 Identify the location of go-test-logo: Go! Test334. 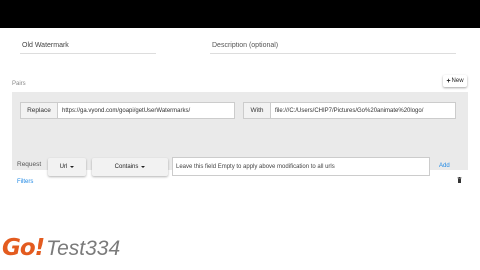
(61, 248).